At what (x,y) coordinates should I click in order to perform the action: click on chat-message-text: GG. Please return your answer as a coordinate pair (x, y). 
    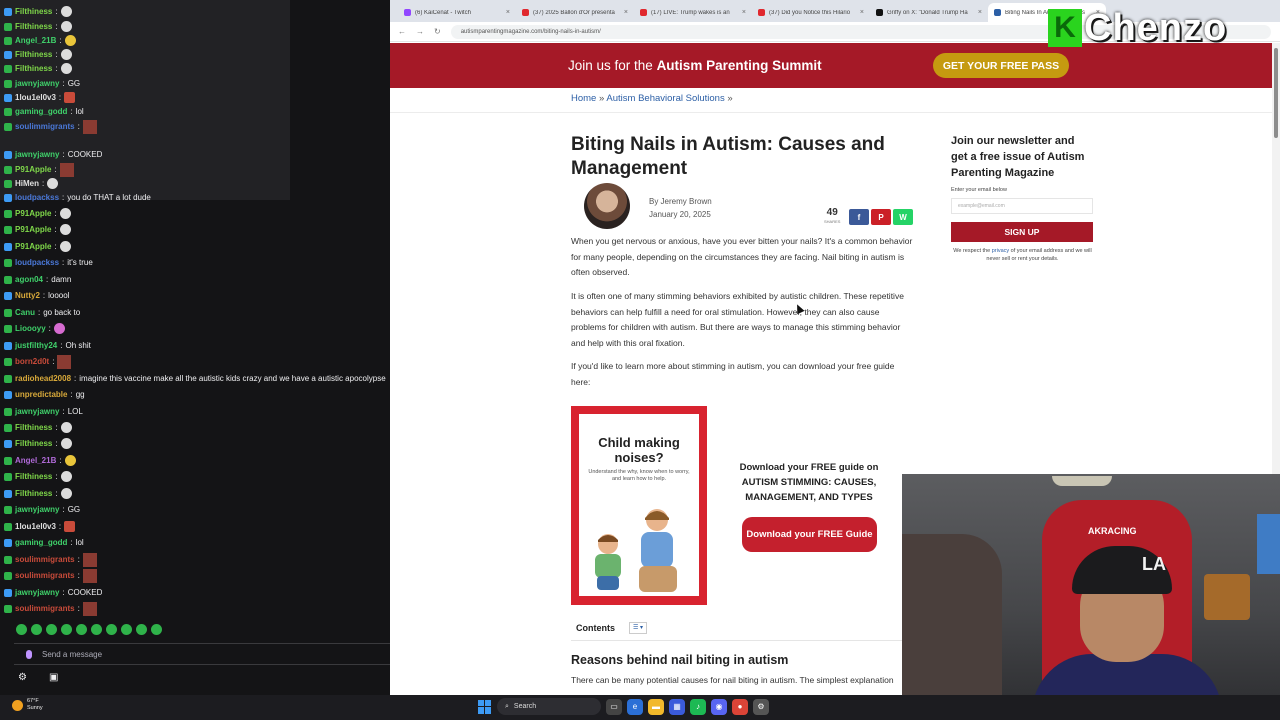
    Looking at the image, I should click on (74, 509).